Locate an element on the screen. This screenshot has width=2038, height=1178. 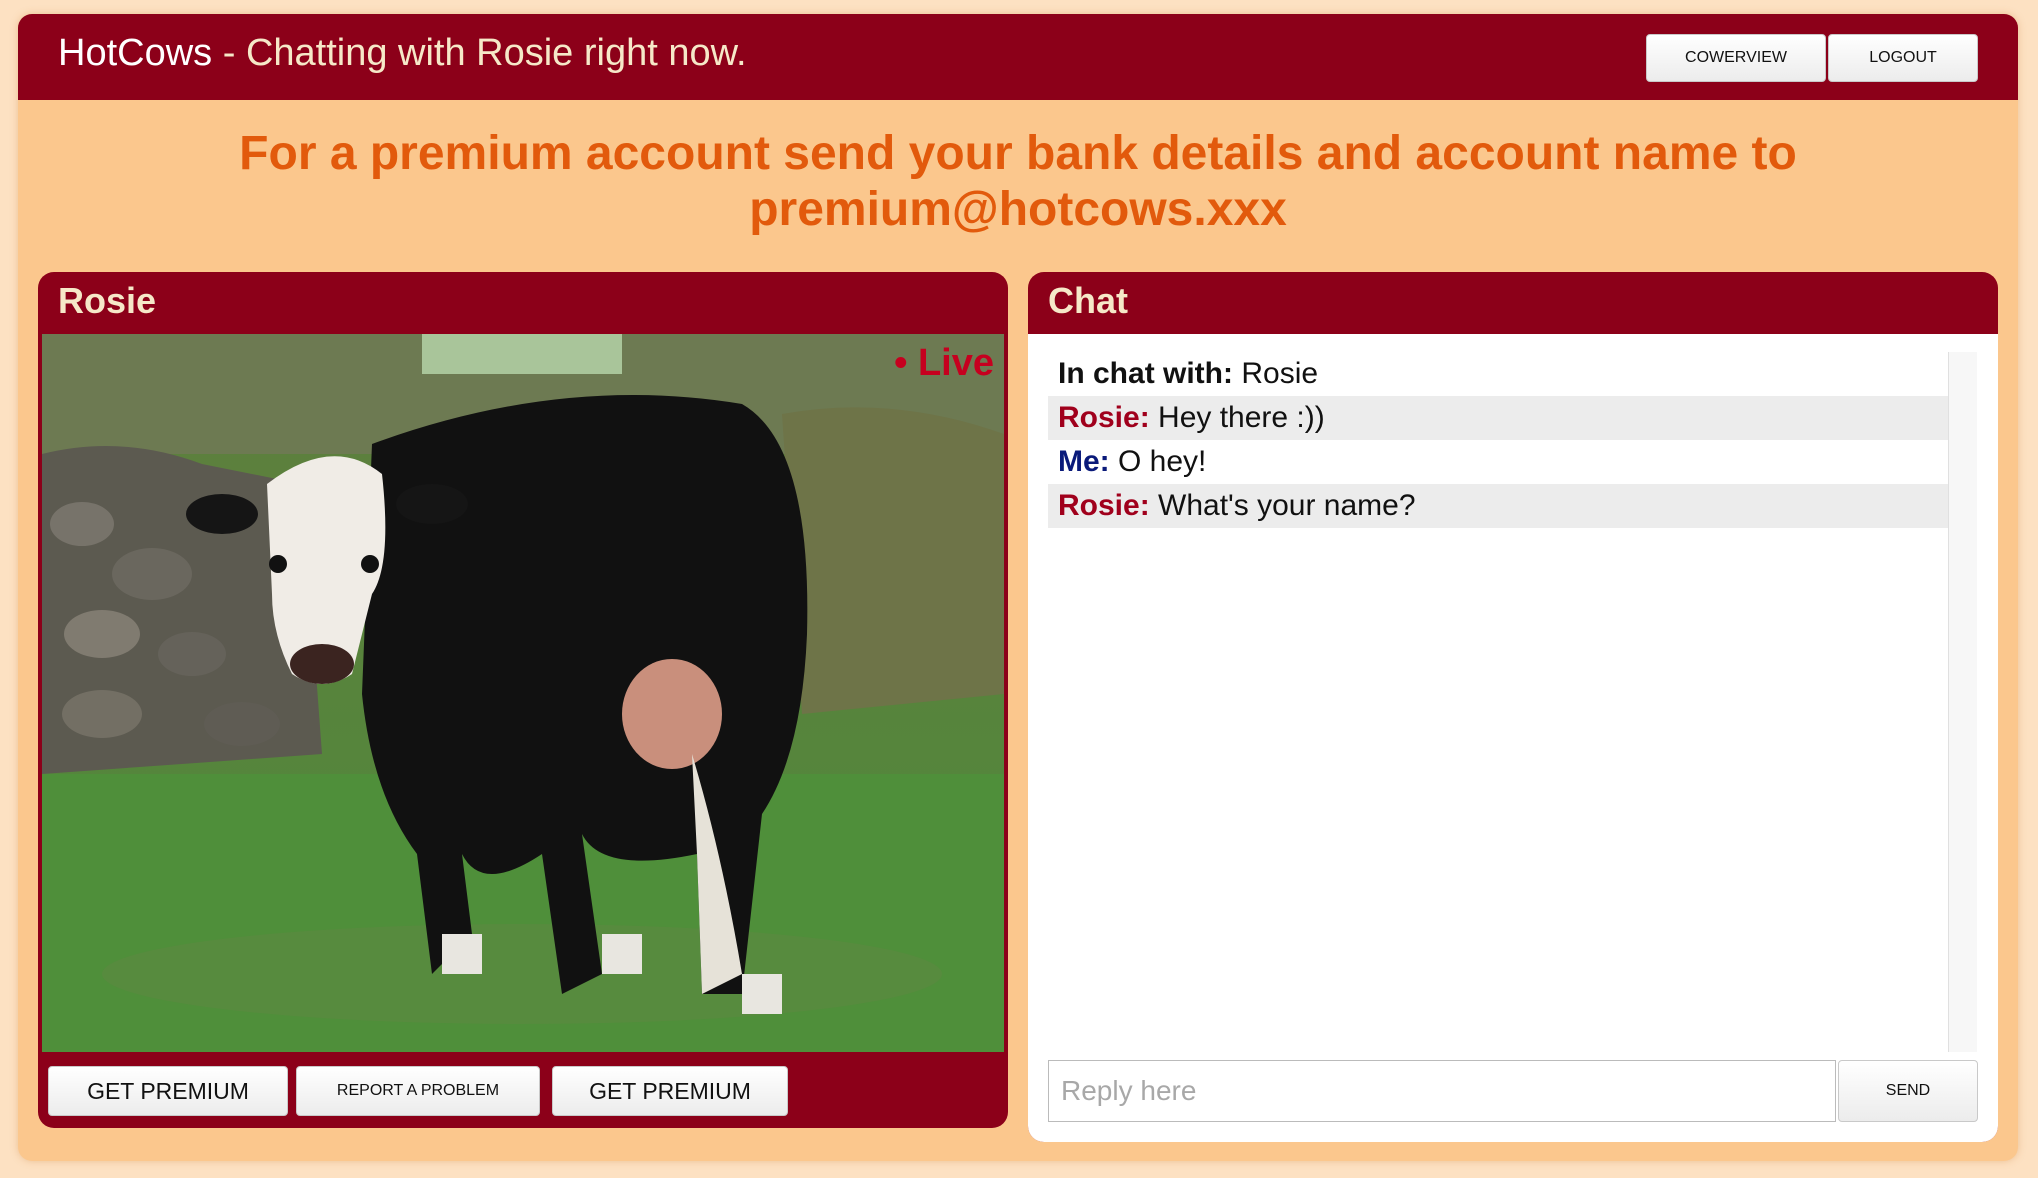
in-chat-label: In chat with: is located at coordinates (1145, 373).